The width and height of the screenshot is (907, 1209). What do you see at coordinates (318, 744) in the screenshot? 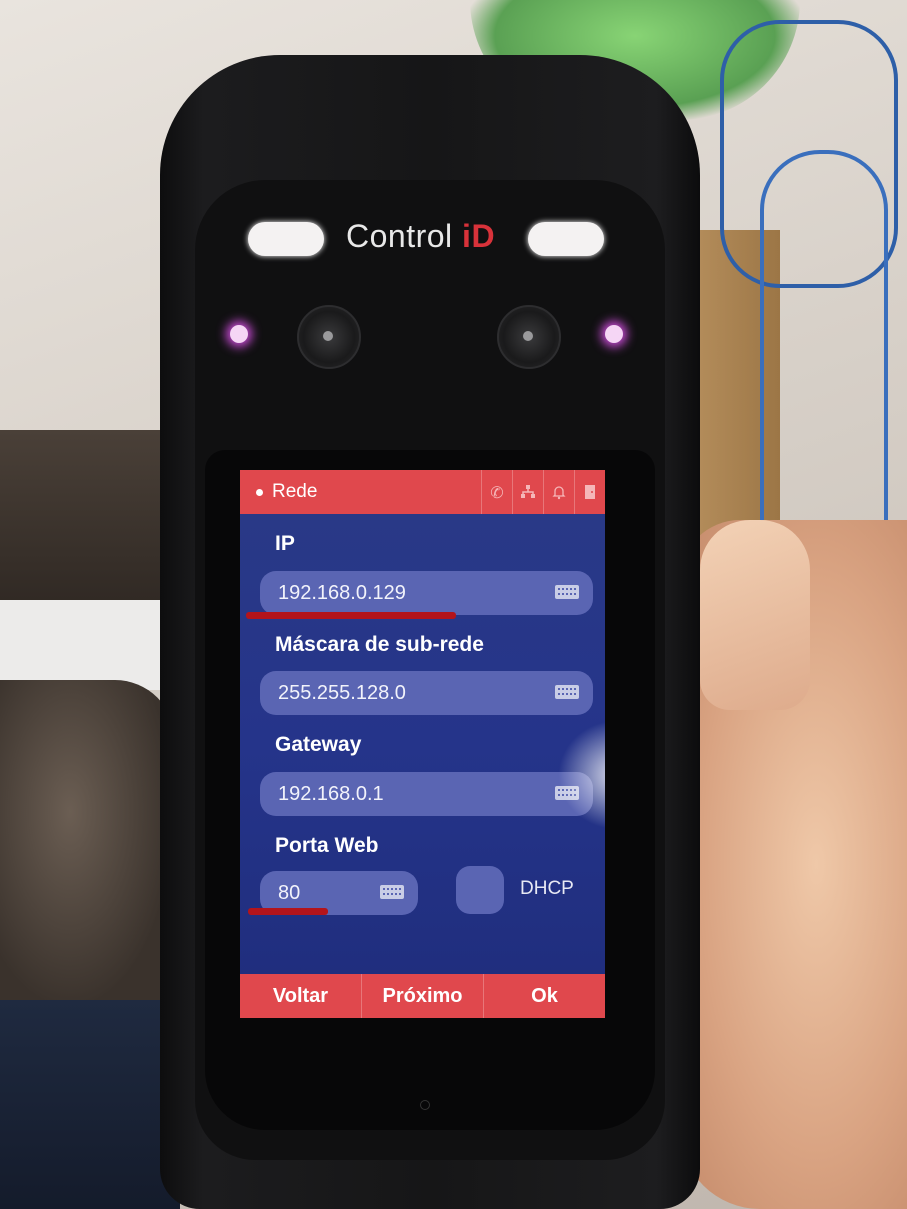
I see `gateway-label: Gateway` at bounding box center [318, 744].